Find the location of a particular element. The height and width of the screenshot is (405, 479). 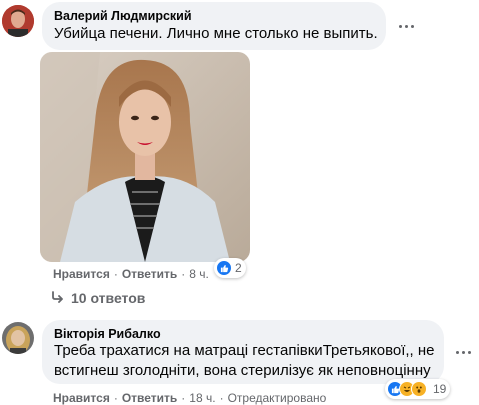

view-replies-button: 10 ответов is located at coordinates (98, 298).